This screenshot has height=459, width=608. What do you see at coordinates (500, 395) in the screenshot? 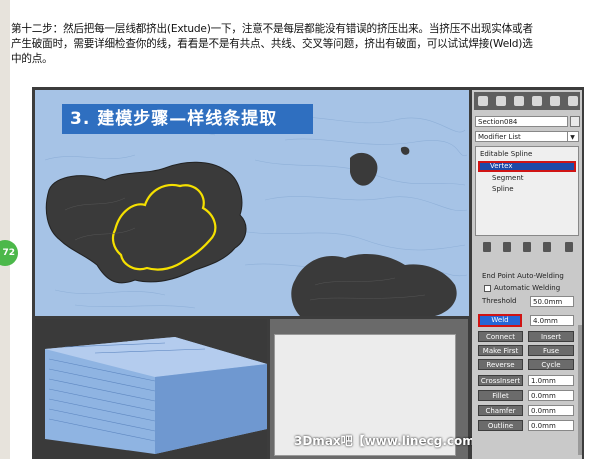
I see `fillet-button: Fillet` at bounding box center [500, 395].